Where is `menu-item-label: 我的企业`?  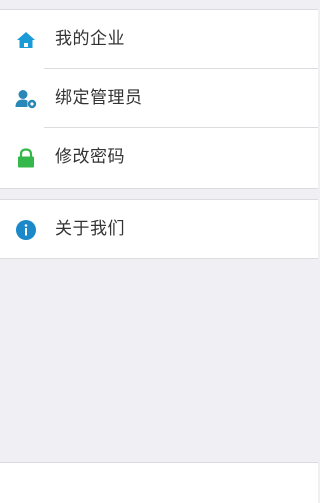
menu-item-label: 我的企业 is located at coordinates (90, 39).